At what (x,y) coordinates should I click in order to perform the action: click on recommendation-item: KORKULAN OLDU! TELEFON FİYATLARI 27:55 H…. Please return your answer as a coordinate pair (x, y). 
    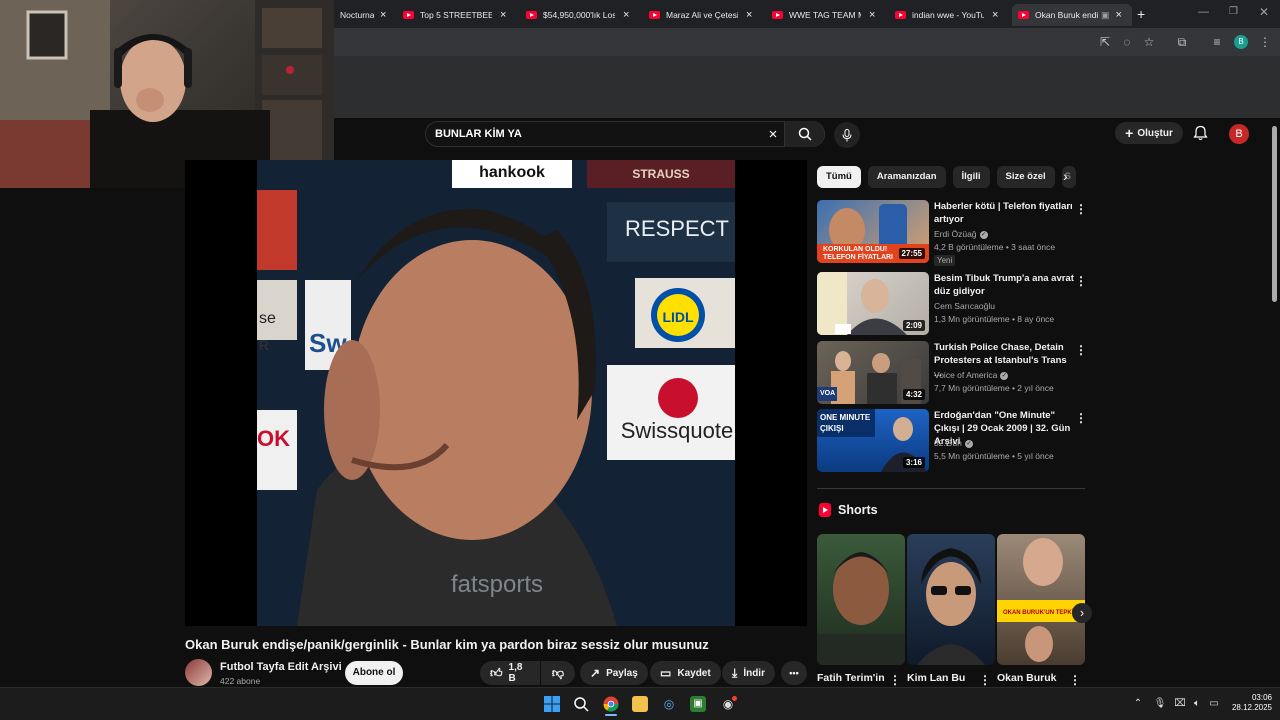
    Looking at the image, I should click on (952, 233).